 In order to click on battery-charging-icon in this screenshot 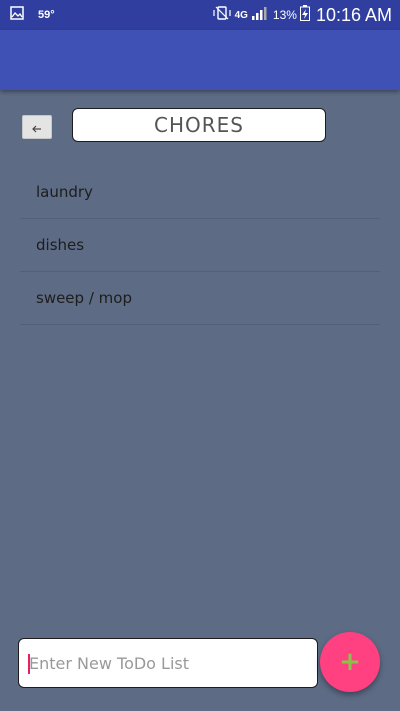, I will do `click(304, 15)`.